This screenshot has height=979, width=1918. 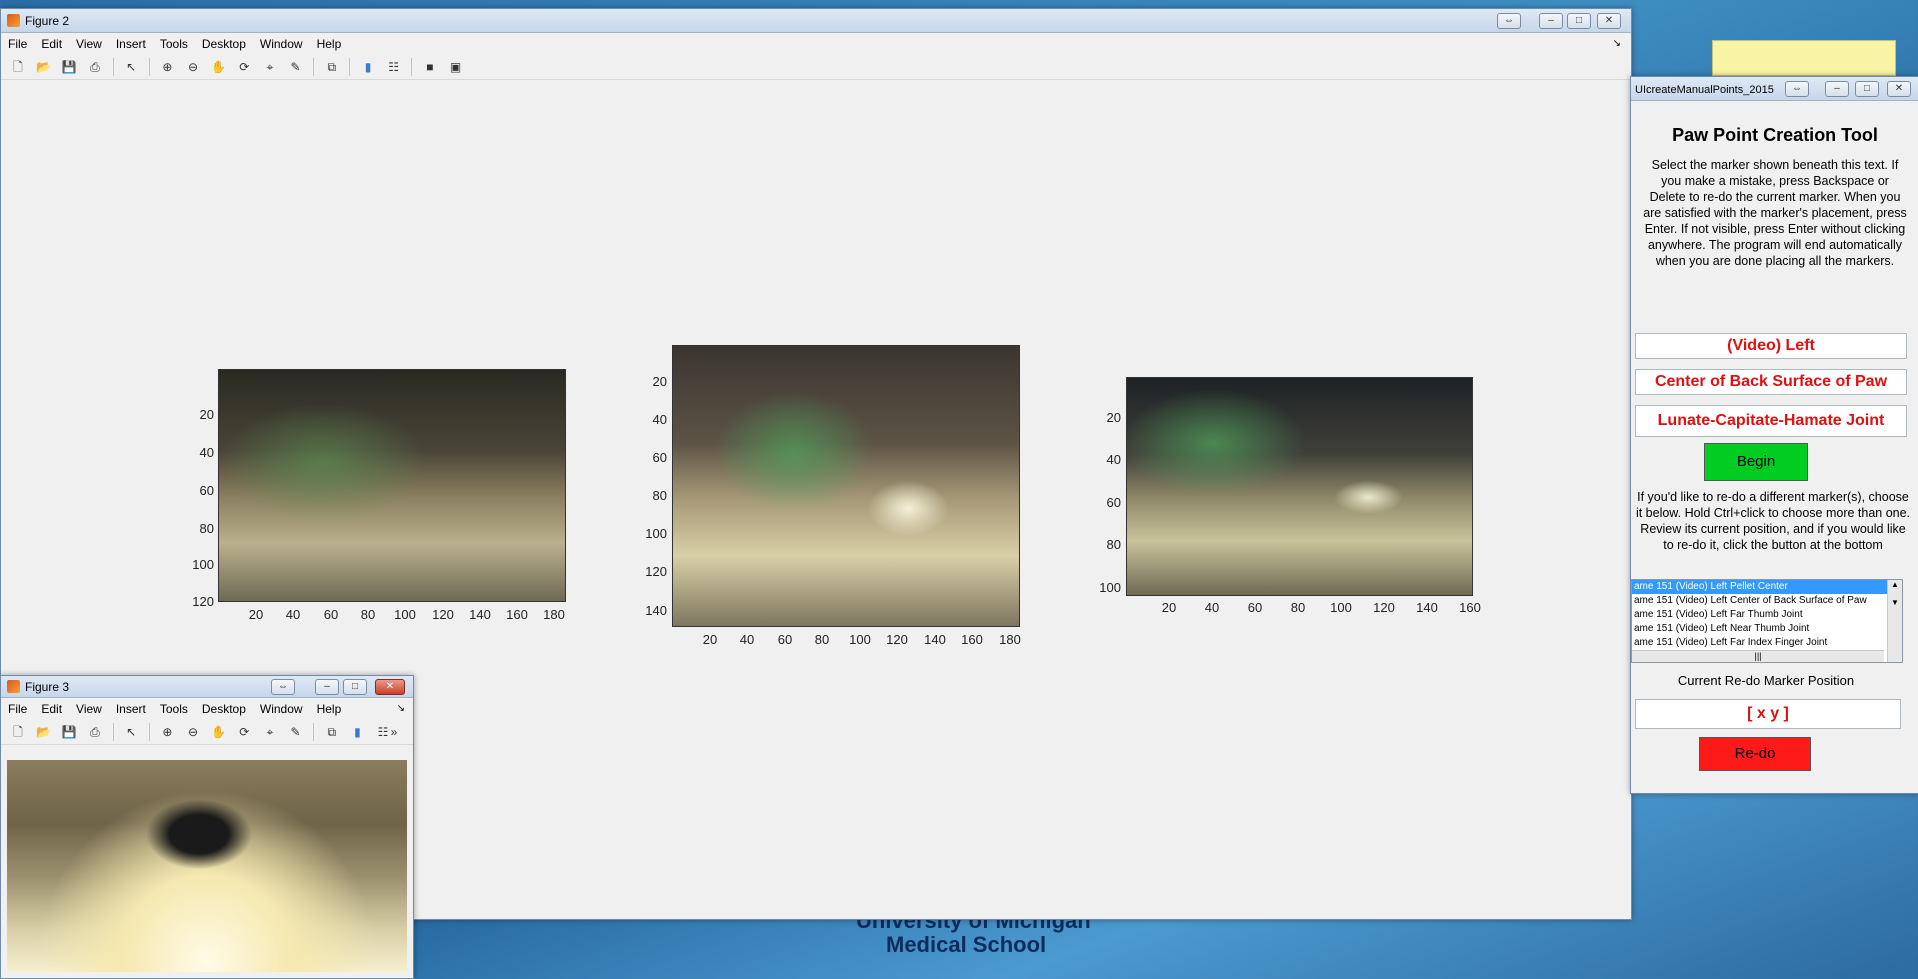 What do you see at coordinates (392, 485) in the screenshot?
I see `video-frame-left` at bounding box center [392, 485].